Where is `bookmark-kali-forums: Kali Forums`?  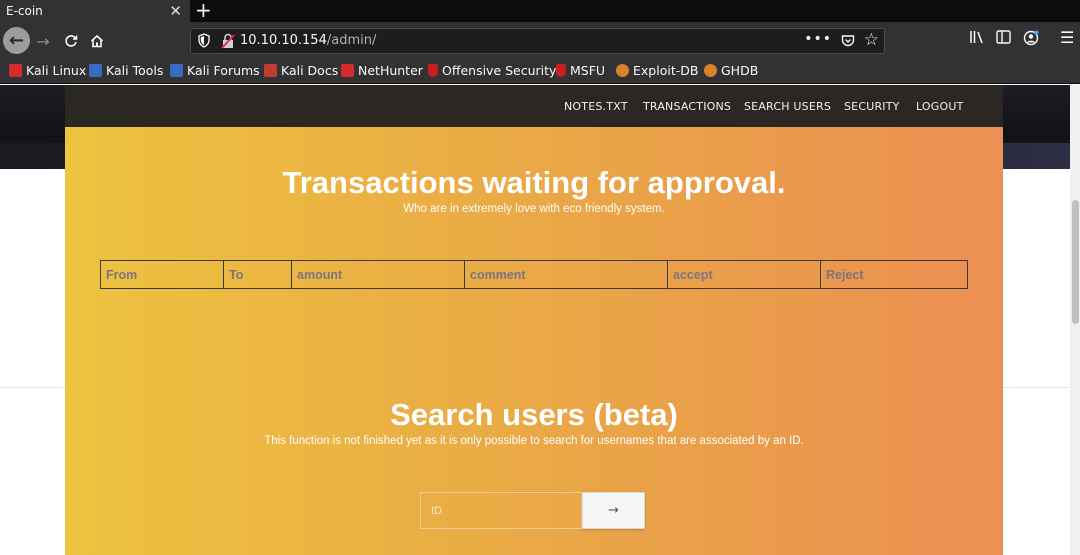 bookmark-kali-forums: Kali Forums is located at coordinates (215, 70).